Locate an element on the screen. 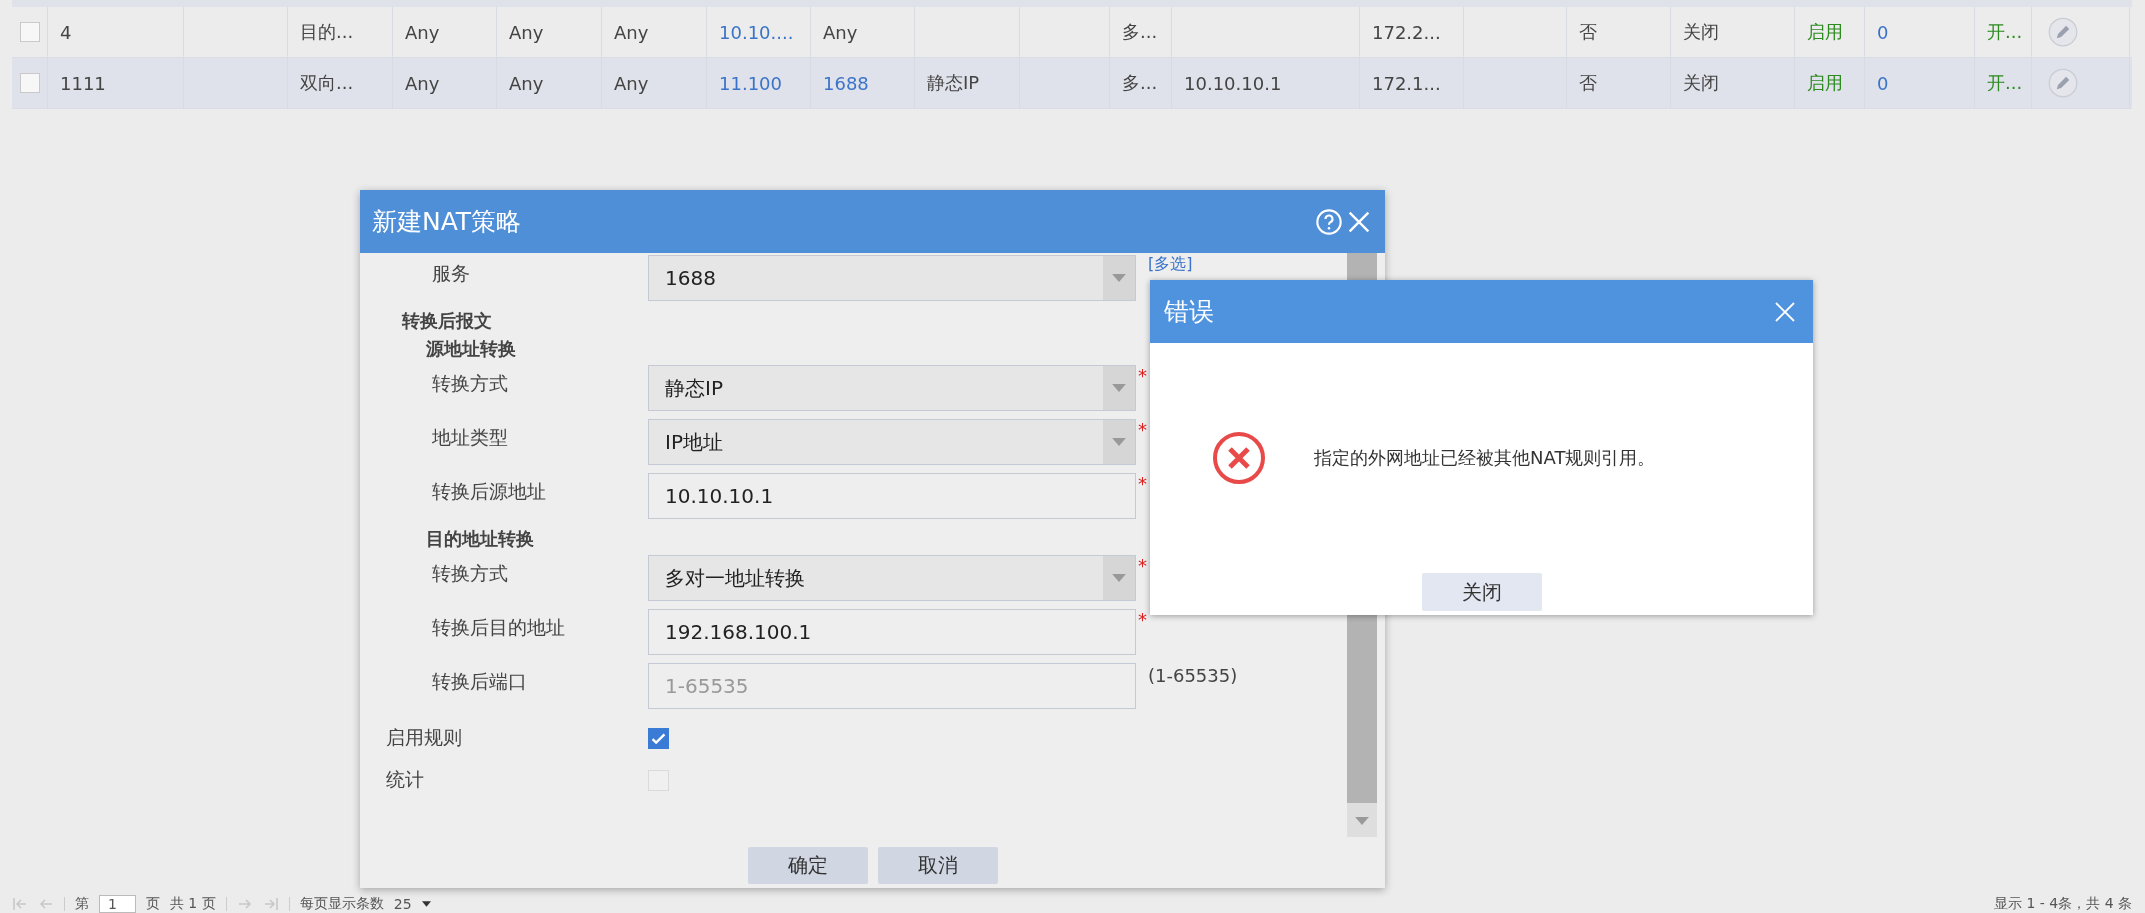  dialog-button: 取消 is located at coordinates (937, 865).